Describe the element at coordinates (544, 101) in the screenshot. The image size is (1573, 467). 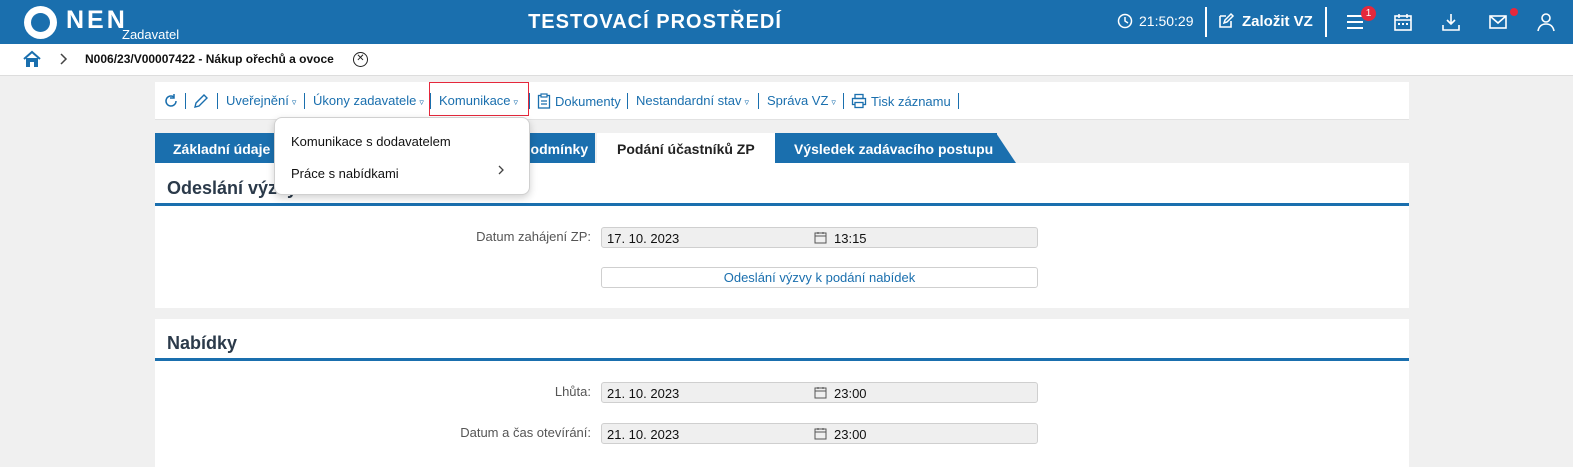
I see `clipboard-icon` at that location.